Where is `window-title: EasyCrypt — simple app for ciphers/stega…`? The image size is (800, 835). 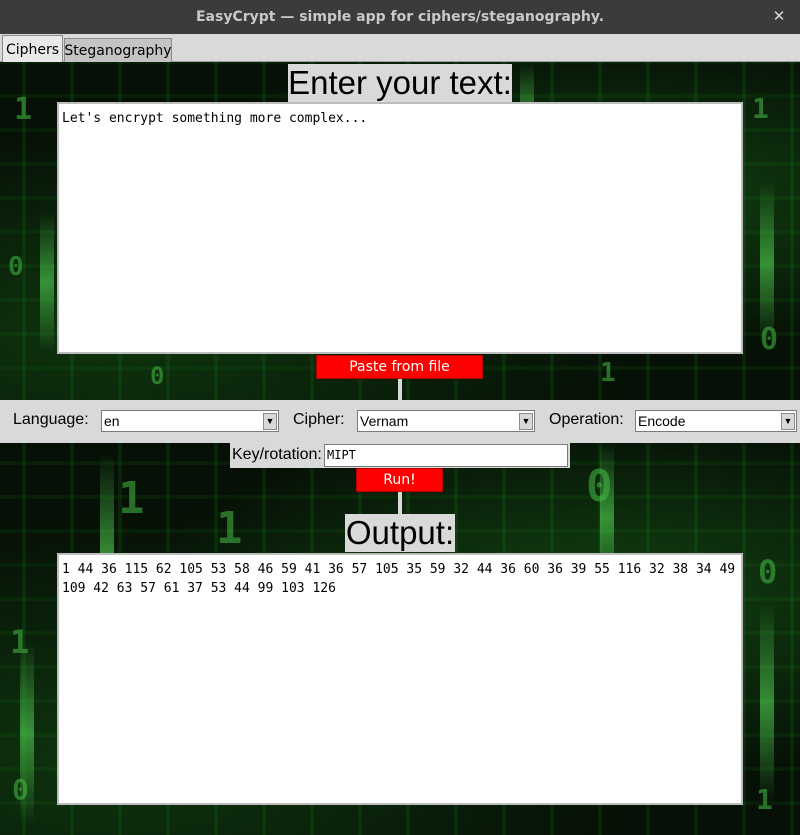 window-title: EasyCrypt — simple app for ciphers/stega… is located at coordinates (400, 17).